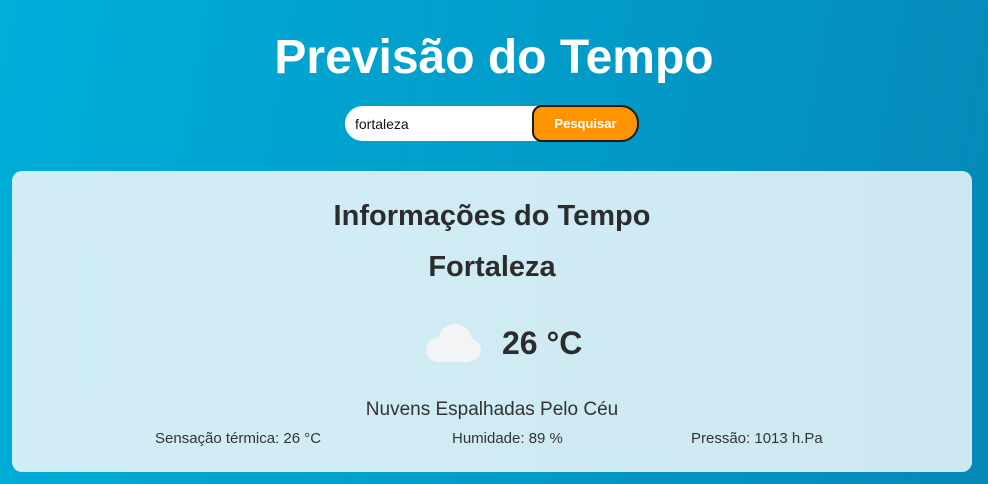 The image size is (988, 484). What do you see at coordinates (542, 343) in the screenshot?
I see `temperature: 26 °C` at bounding box center [542, 343].